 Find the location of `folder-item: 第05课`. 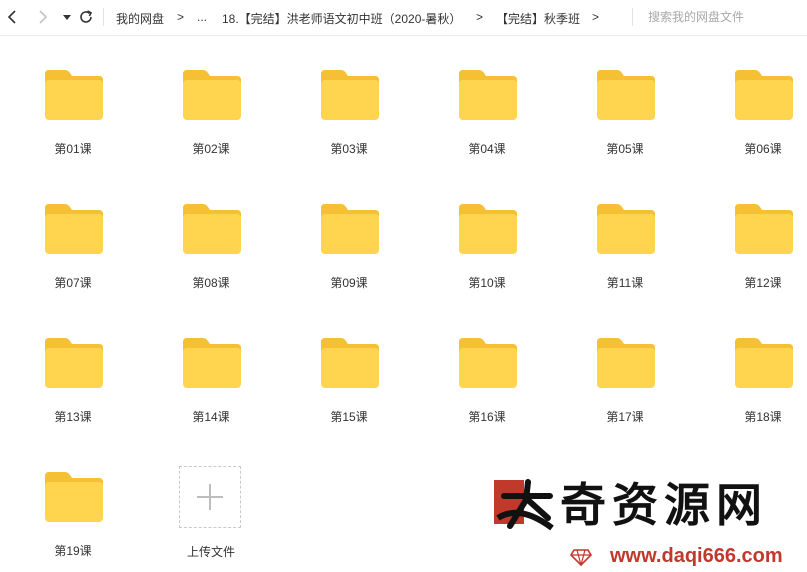

folder-item: 第05课 is located at coordinates (625, 118).